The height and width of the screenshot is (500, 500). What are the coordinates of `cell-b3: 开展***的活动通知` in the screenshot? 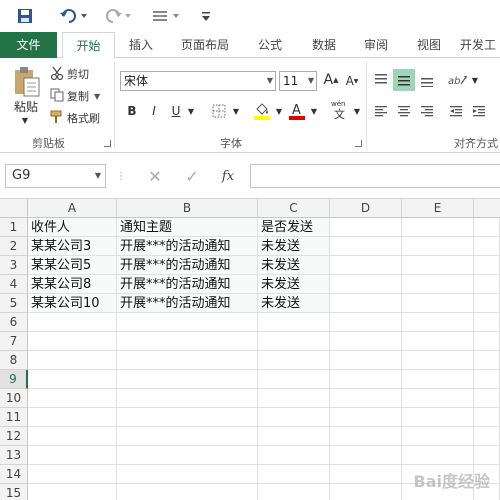 It's located at (187, 265).